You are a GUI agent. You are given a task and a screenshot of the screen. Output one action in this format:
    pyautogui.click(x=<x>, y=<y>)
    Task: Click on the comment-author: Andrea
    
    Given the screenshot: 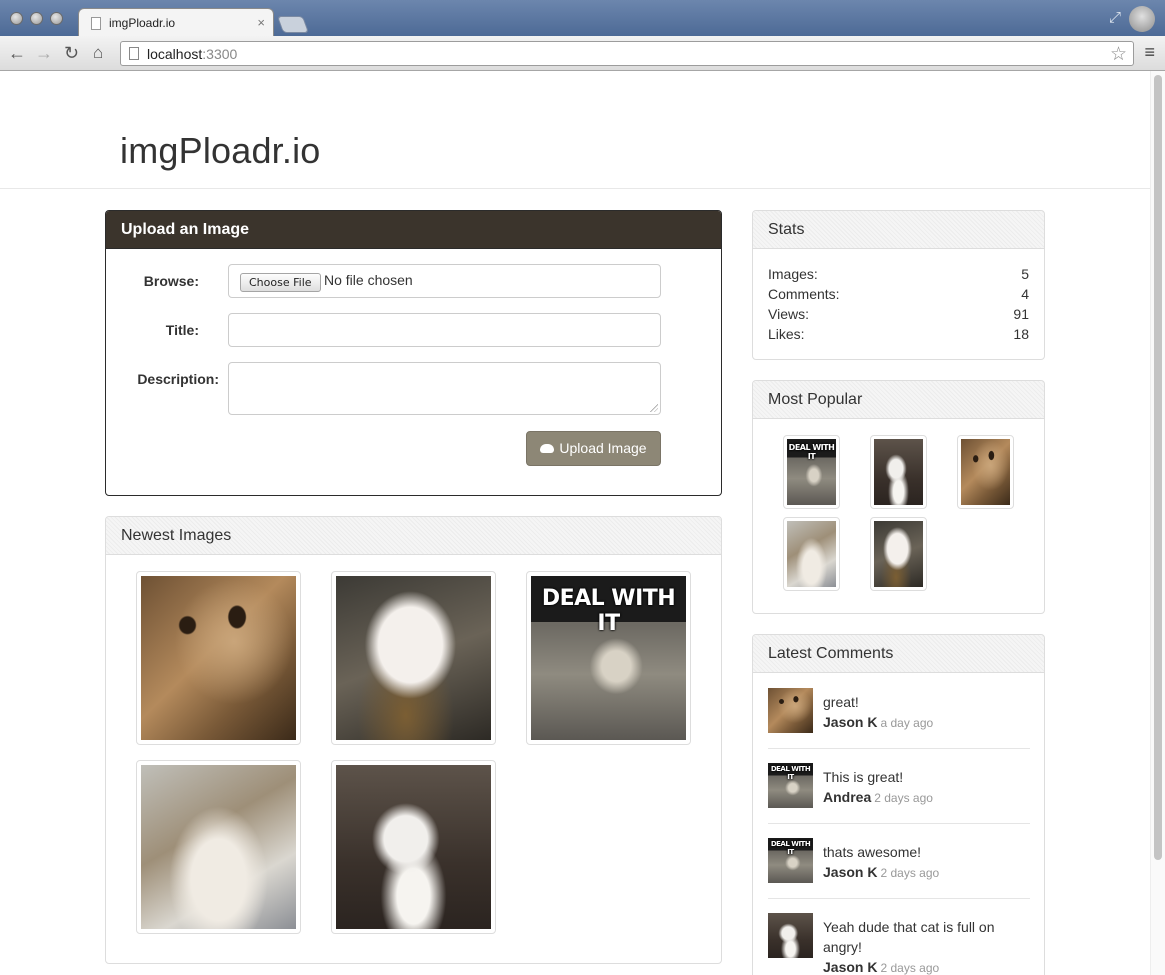 What is the action you would take?
    pyautogui.click(x=847, y=797)
    